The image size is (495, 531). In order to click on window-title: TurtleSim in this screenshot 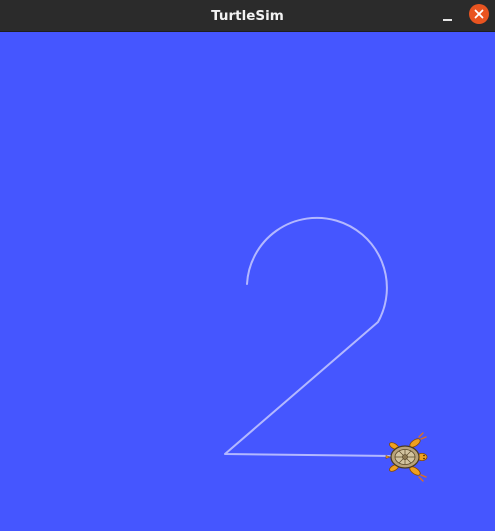, I will do `click(247, 16)`.